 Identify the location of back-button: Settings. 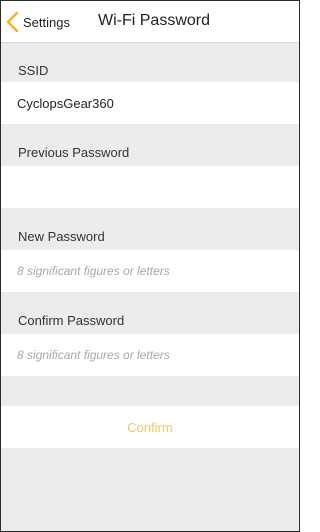
(37, 22).